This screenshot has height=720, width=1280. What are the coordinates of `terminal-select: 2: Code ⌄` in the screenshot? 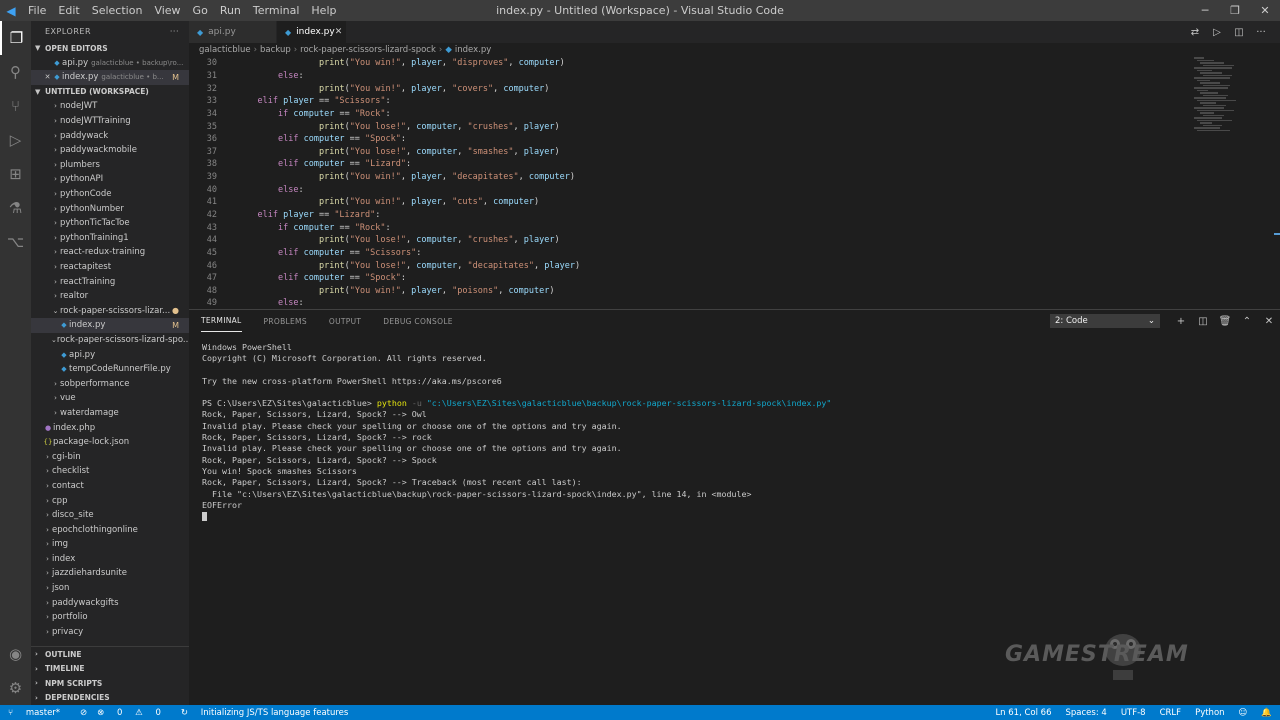 It's located at (1105, 321).